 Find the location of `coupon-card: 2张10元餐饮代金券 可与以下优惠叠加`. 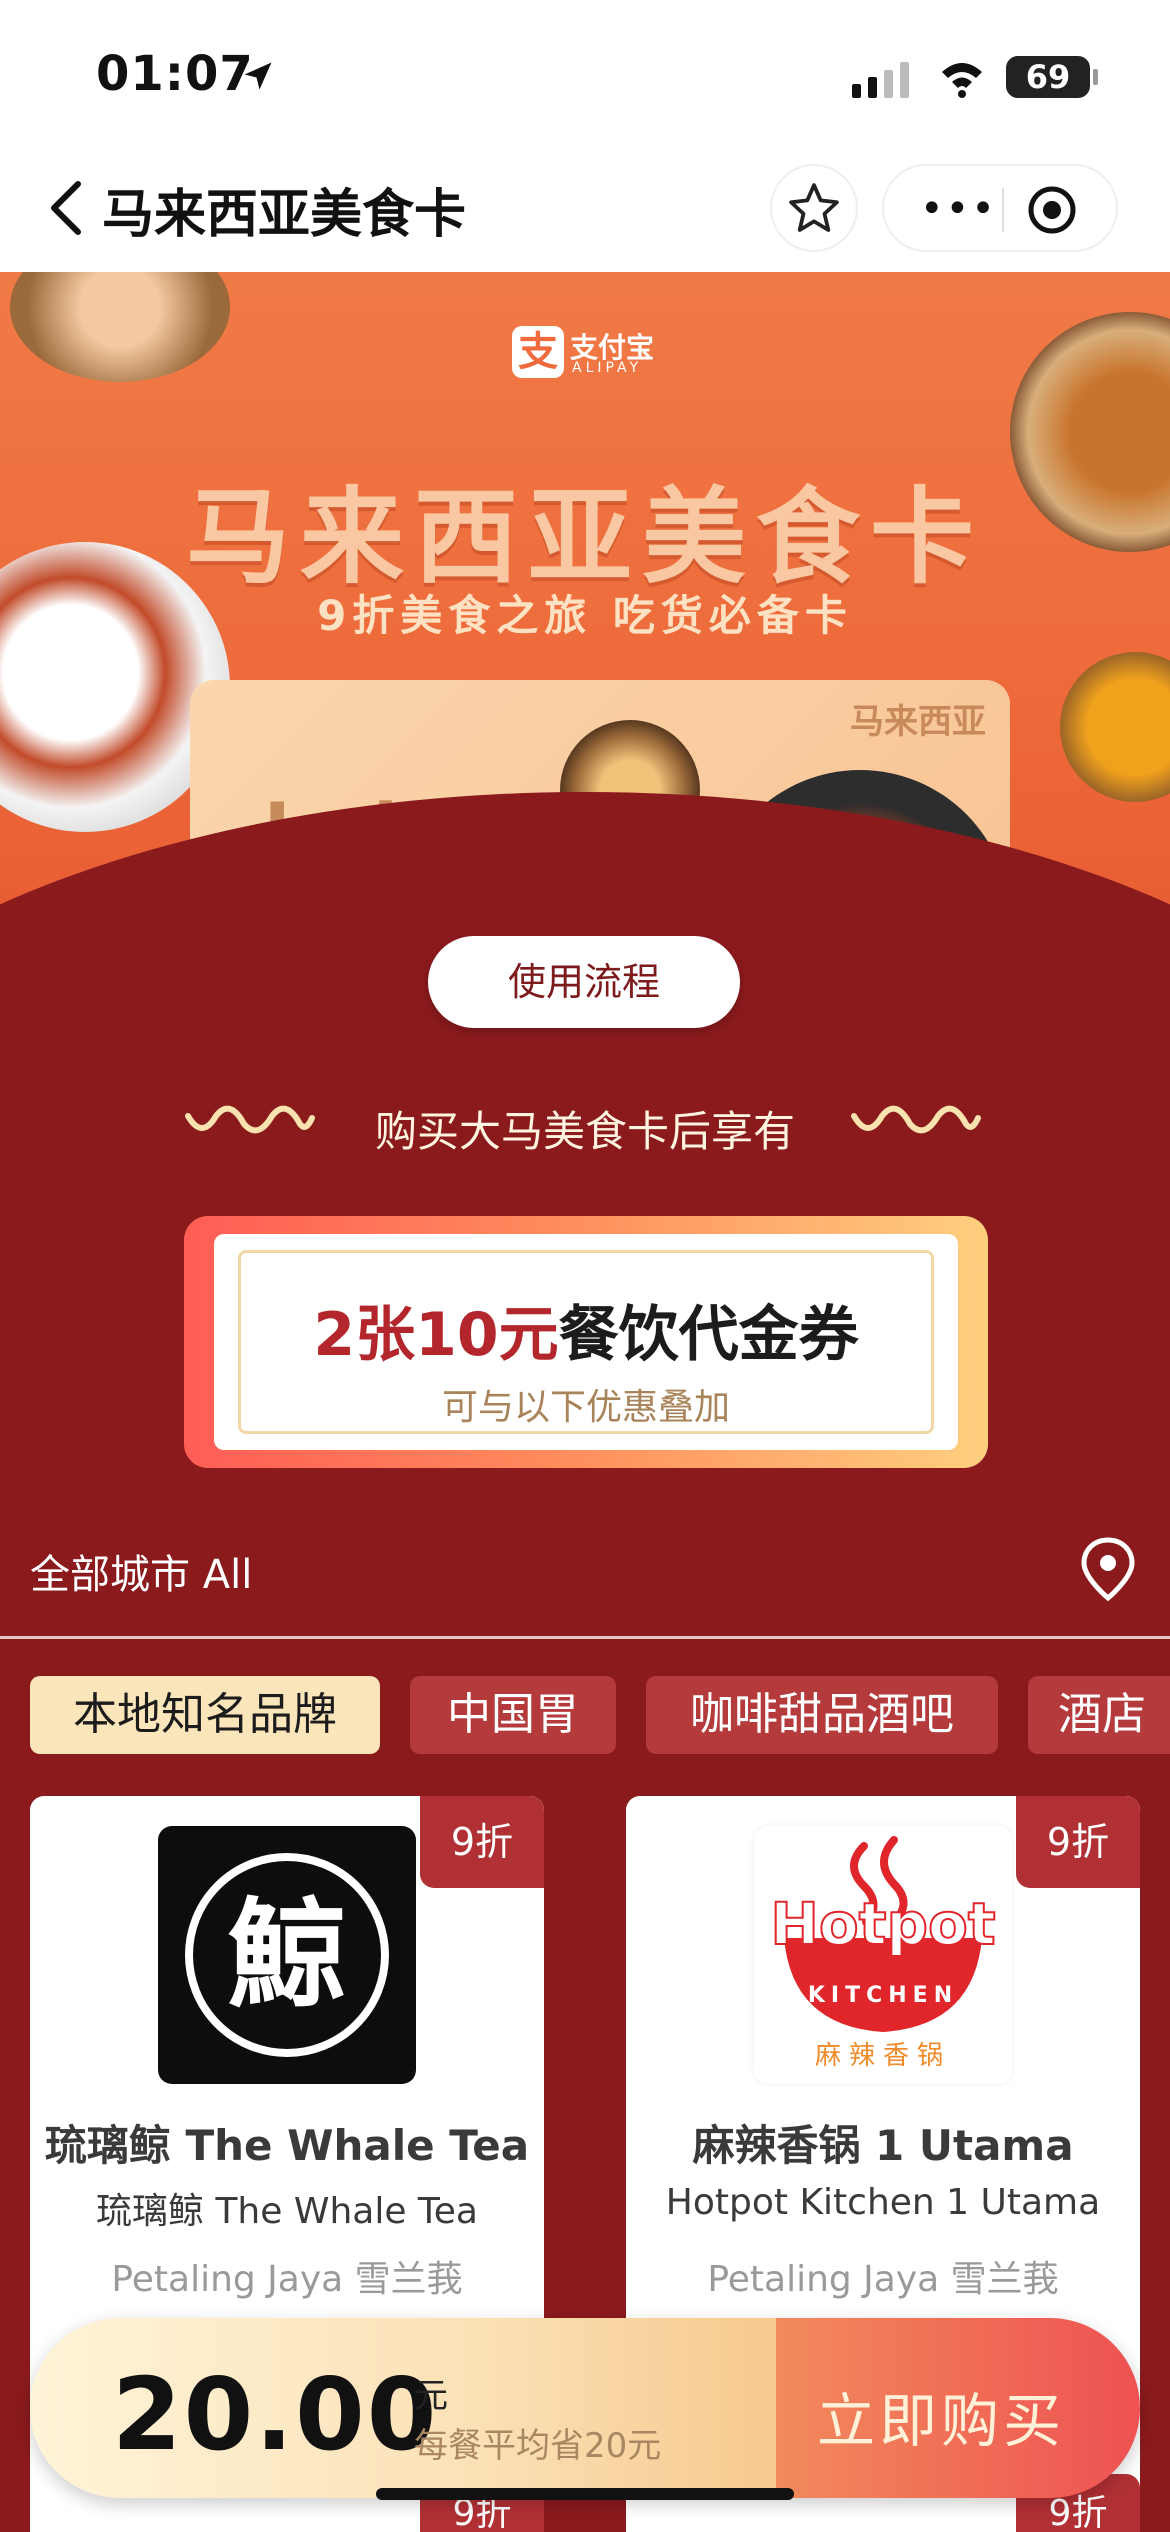

coupon-card: 2张10元餐饮代金券 可与以下优惠叠加 is located at coordinates (586, 1342).